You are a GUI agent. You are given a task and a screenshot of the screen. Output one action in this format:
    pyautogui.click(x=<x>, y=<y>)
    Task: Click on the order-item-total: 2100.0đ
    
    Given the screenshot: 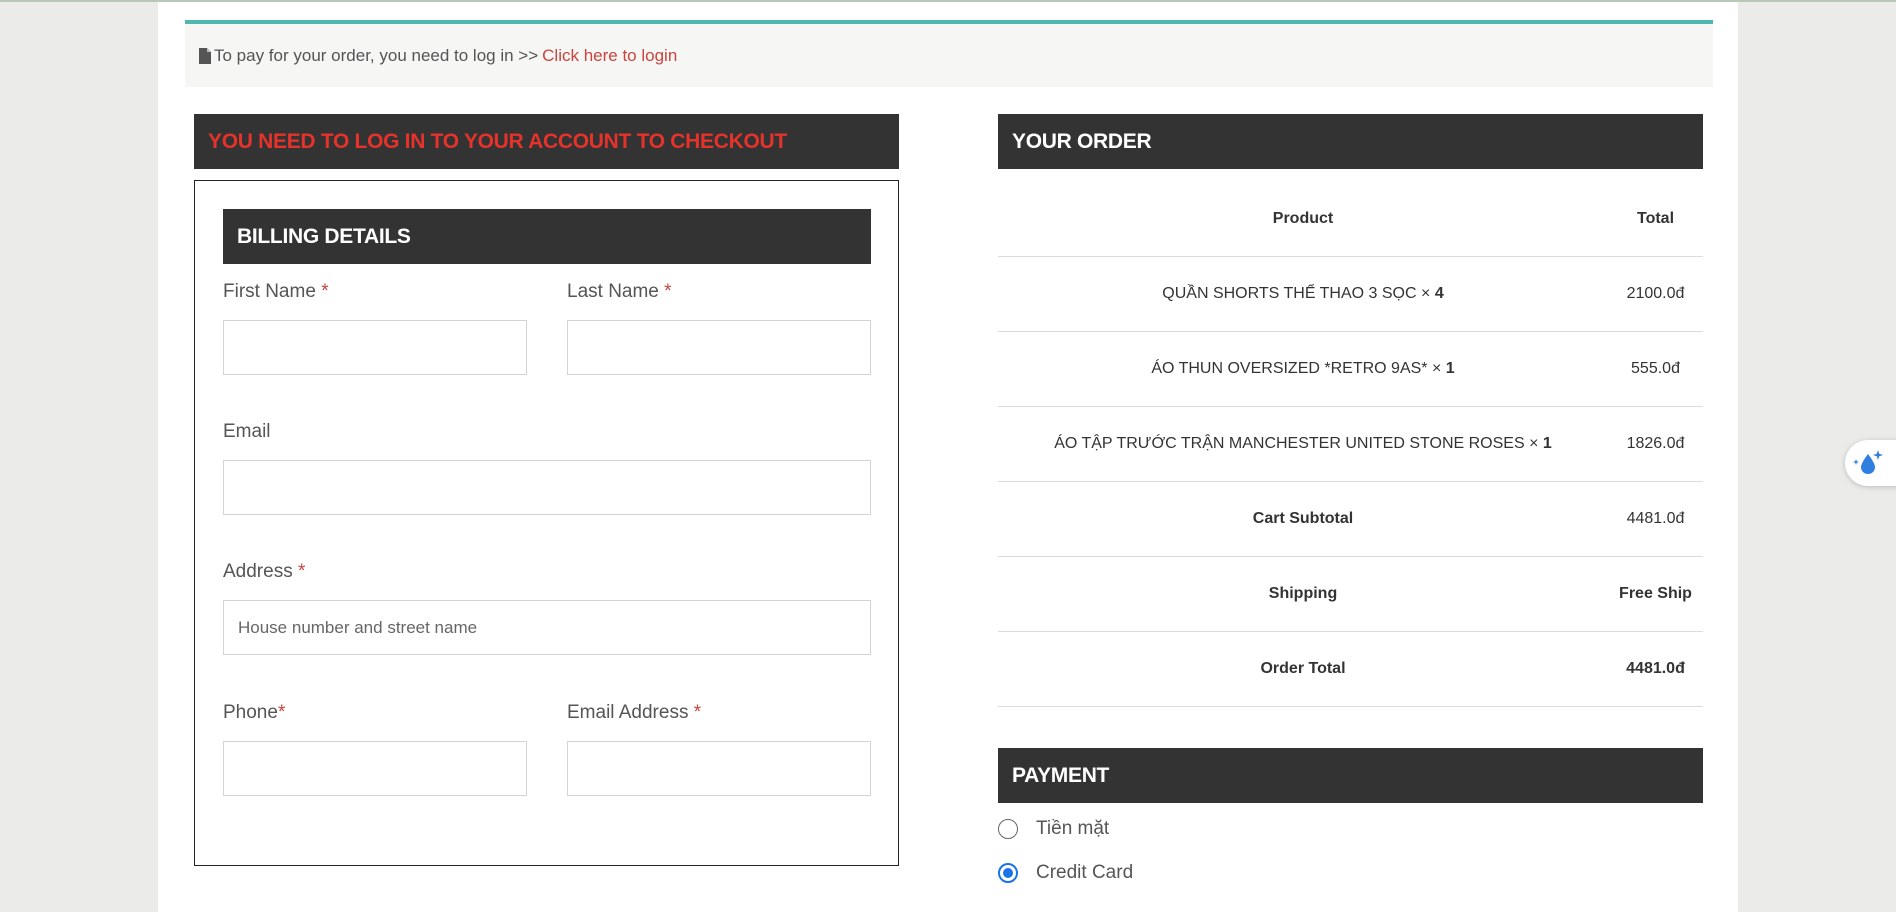 What is the action you would take?
    pyautogui.click(x=1655, y=293)
    